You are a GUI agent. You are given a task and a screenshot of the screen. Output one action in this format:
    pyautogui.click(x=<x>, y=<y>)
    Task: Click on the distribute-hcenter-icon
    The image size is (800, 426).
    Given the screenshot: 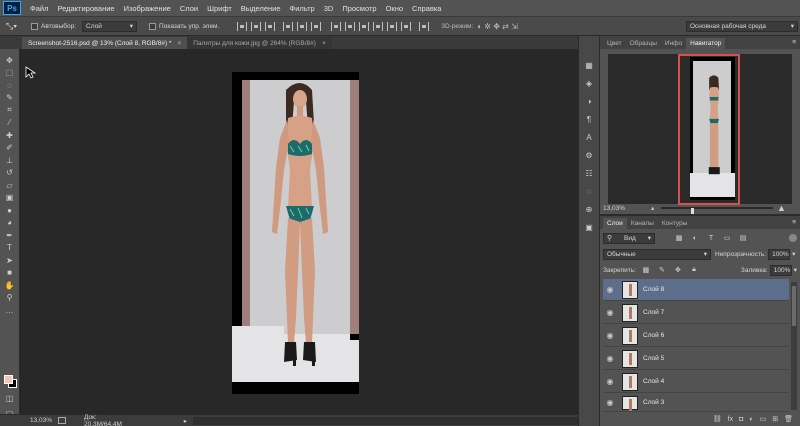 What is the action you would take?
    pyautogui.click(x=392, y=26)
    